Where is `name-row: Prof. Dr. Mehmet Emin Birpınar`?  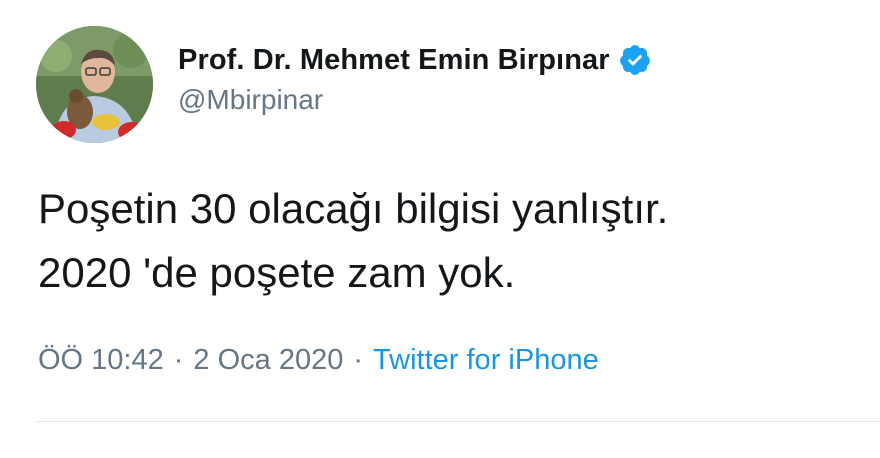
name-row: Prof. Dr. Mehmet Emin Birpınar is located at coordinates (415, 60).